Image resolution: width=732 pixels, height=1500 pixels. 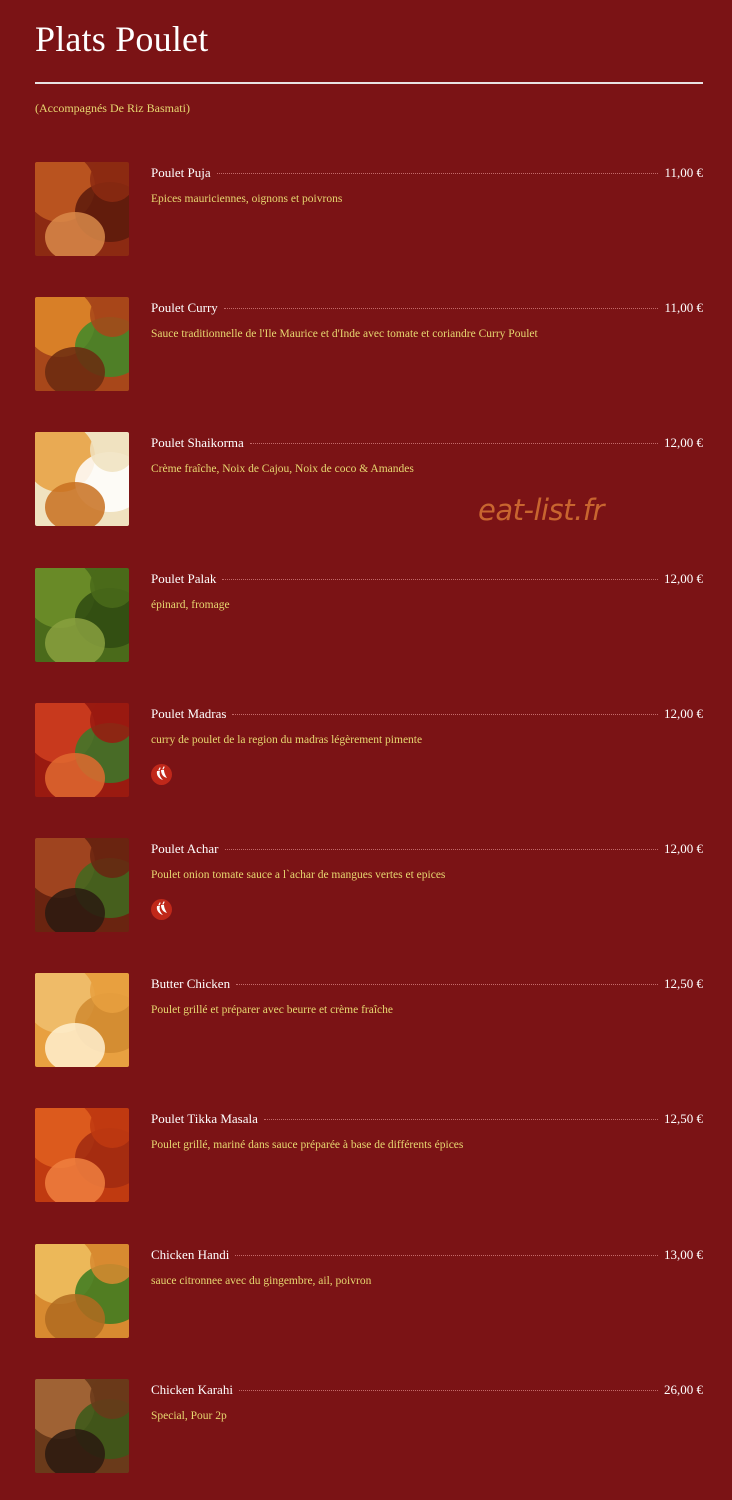 What do you see at coordinates (369, 1429) in the screenshot?
I see `menu-item: Chicken Karahi 26,00 € Special, Pour 2p` at bounding box center [369, 1429].